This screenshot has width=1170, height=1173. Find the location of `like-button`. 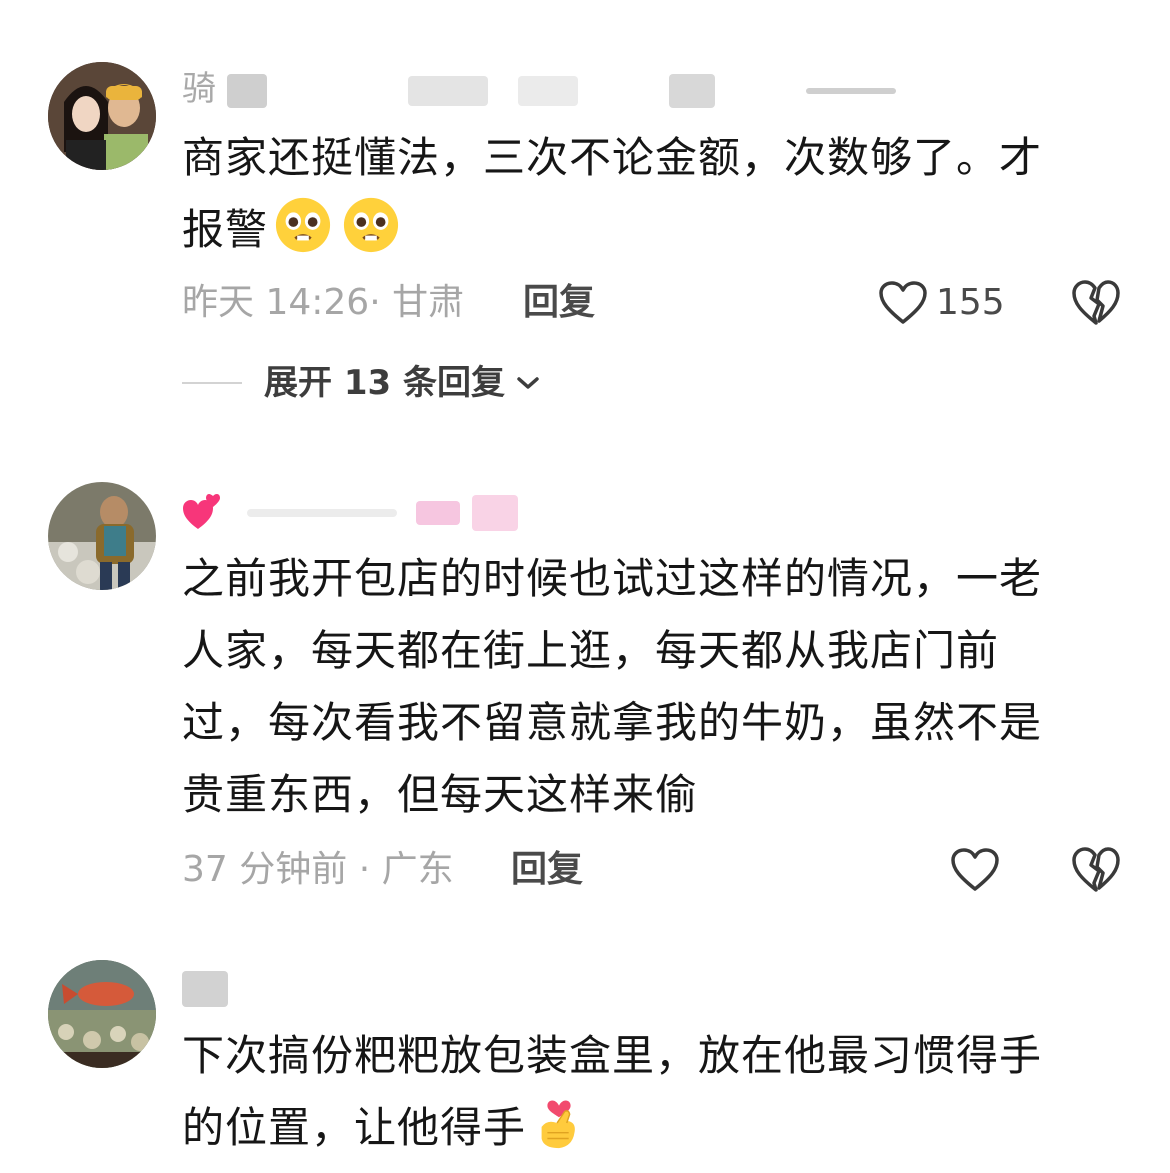

like-button is located at coordinates (979, 870).